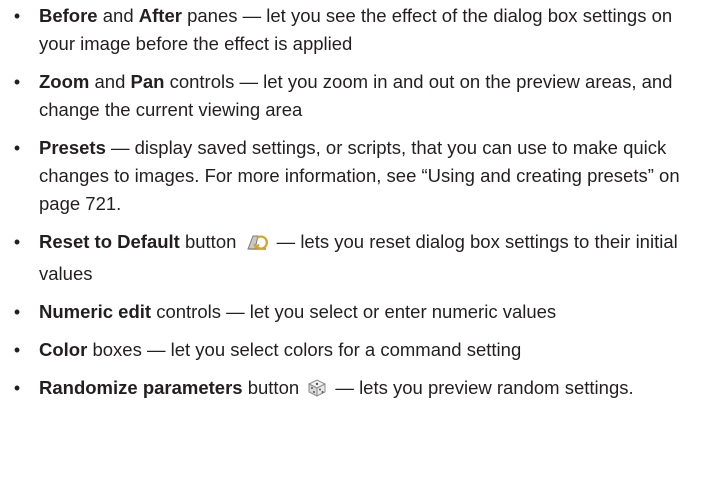 The height and width of the screenshot is (480, 713). Describe the element at coordinates (317, 392) in the screenshot. I see `randomize-dice-icon` at that location.